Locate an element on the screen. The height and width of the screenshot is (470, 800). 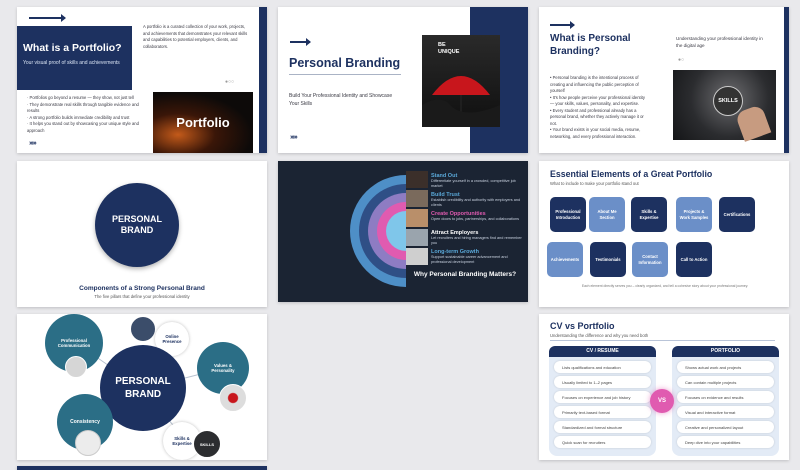
slide-title: CV vs Portfolio is located at coordinates (582, 326).